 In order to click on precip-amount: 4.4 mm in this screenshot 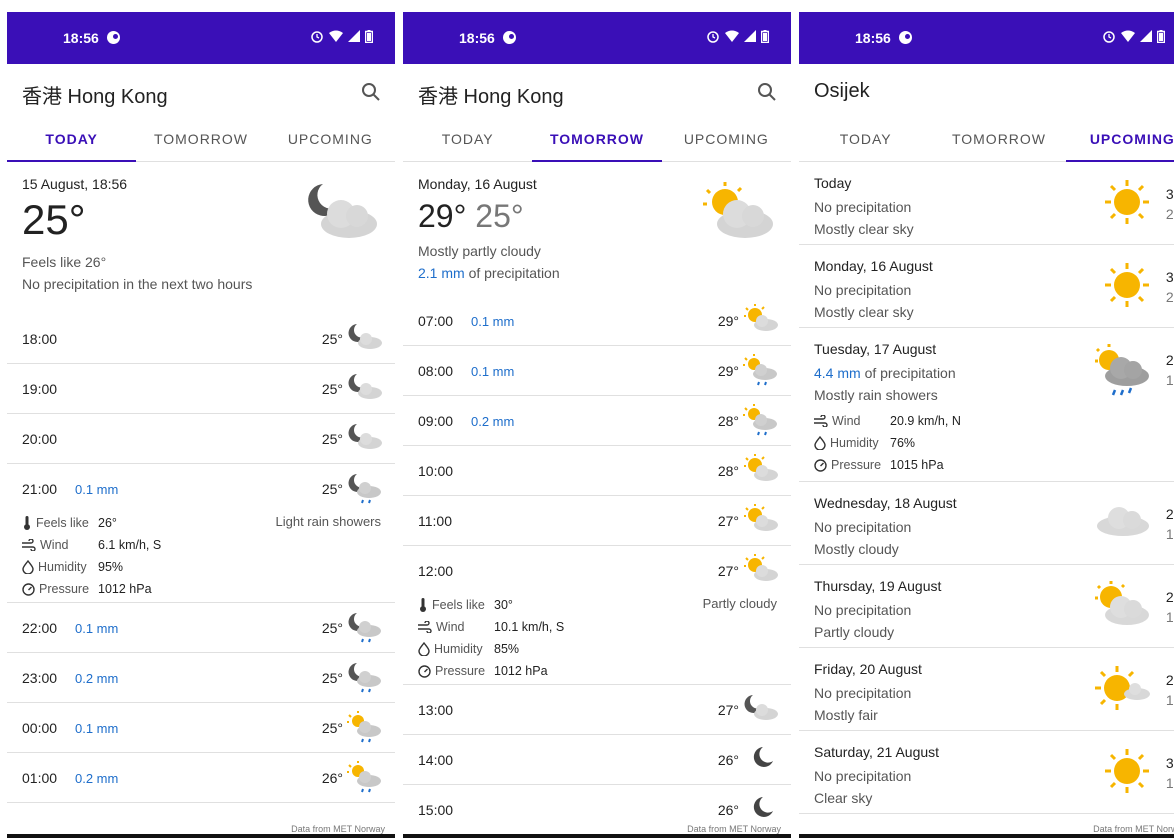, I will do `click(837, 373)`.